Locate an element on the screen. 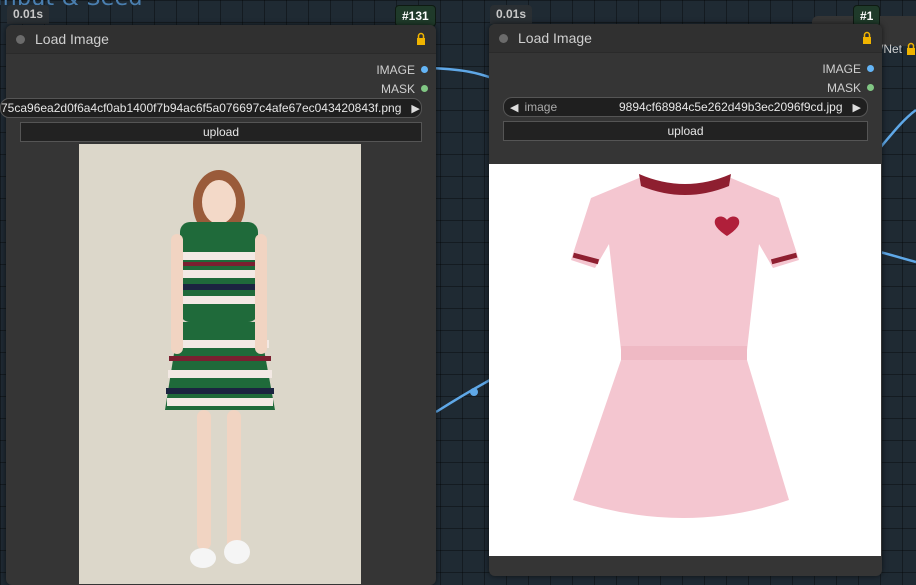 The height and width of the screenshot is (585, 916). combo-prev-arrow-icon: ◀ is located at coordinates (514, 107).